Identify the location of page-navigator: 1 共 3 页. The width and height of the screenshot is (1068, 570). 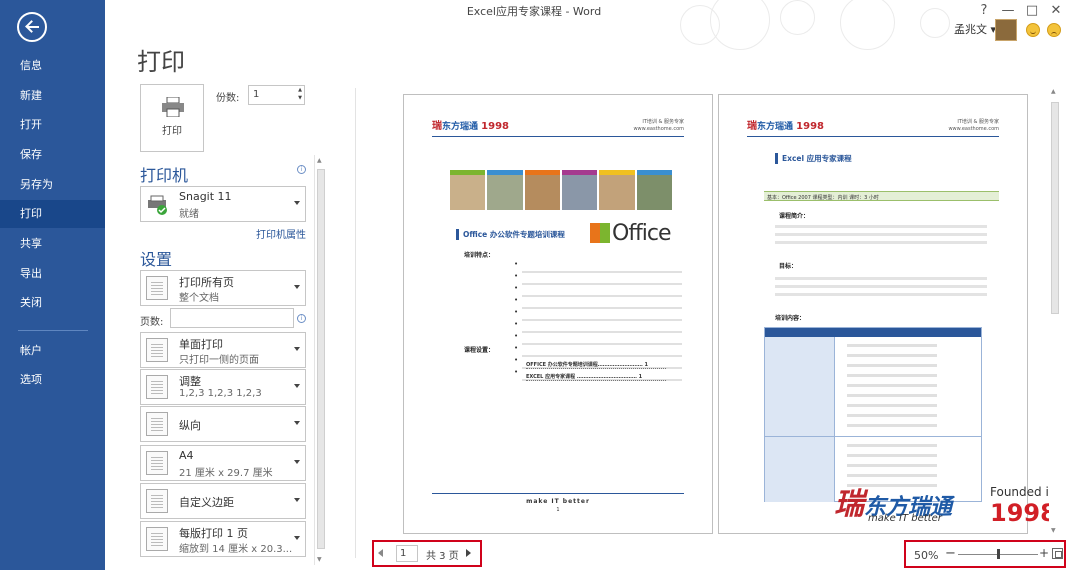
(427, 553).